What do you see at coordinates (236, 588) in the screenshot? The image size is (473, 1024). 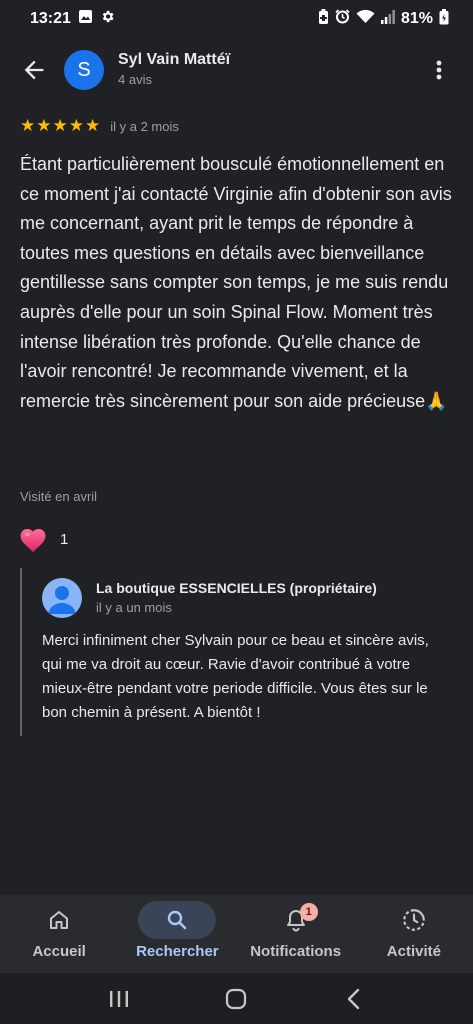 I see `owner-name: La boutique ESSENCIELLES (propriétaire)` at bounding box center [236, 588].